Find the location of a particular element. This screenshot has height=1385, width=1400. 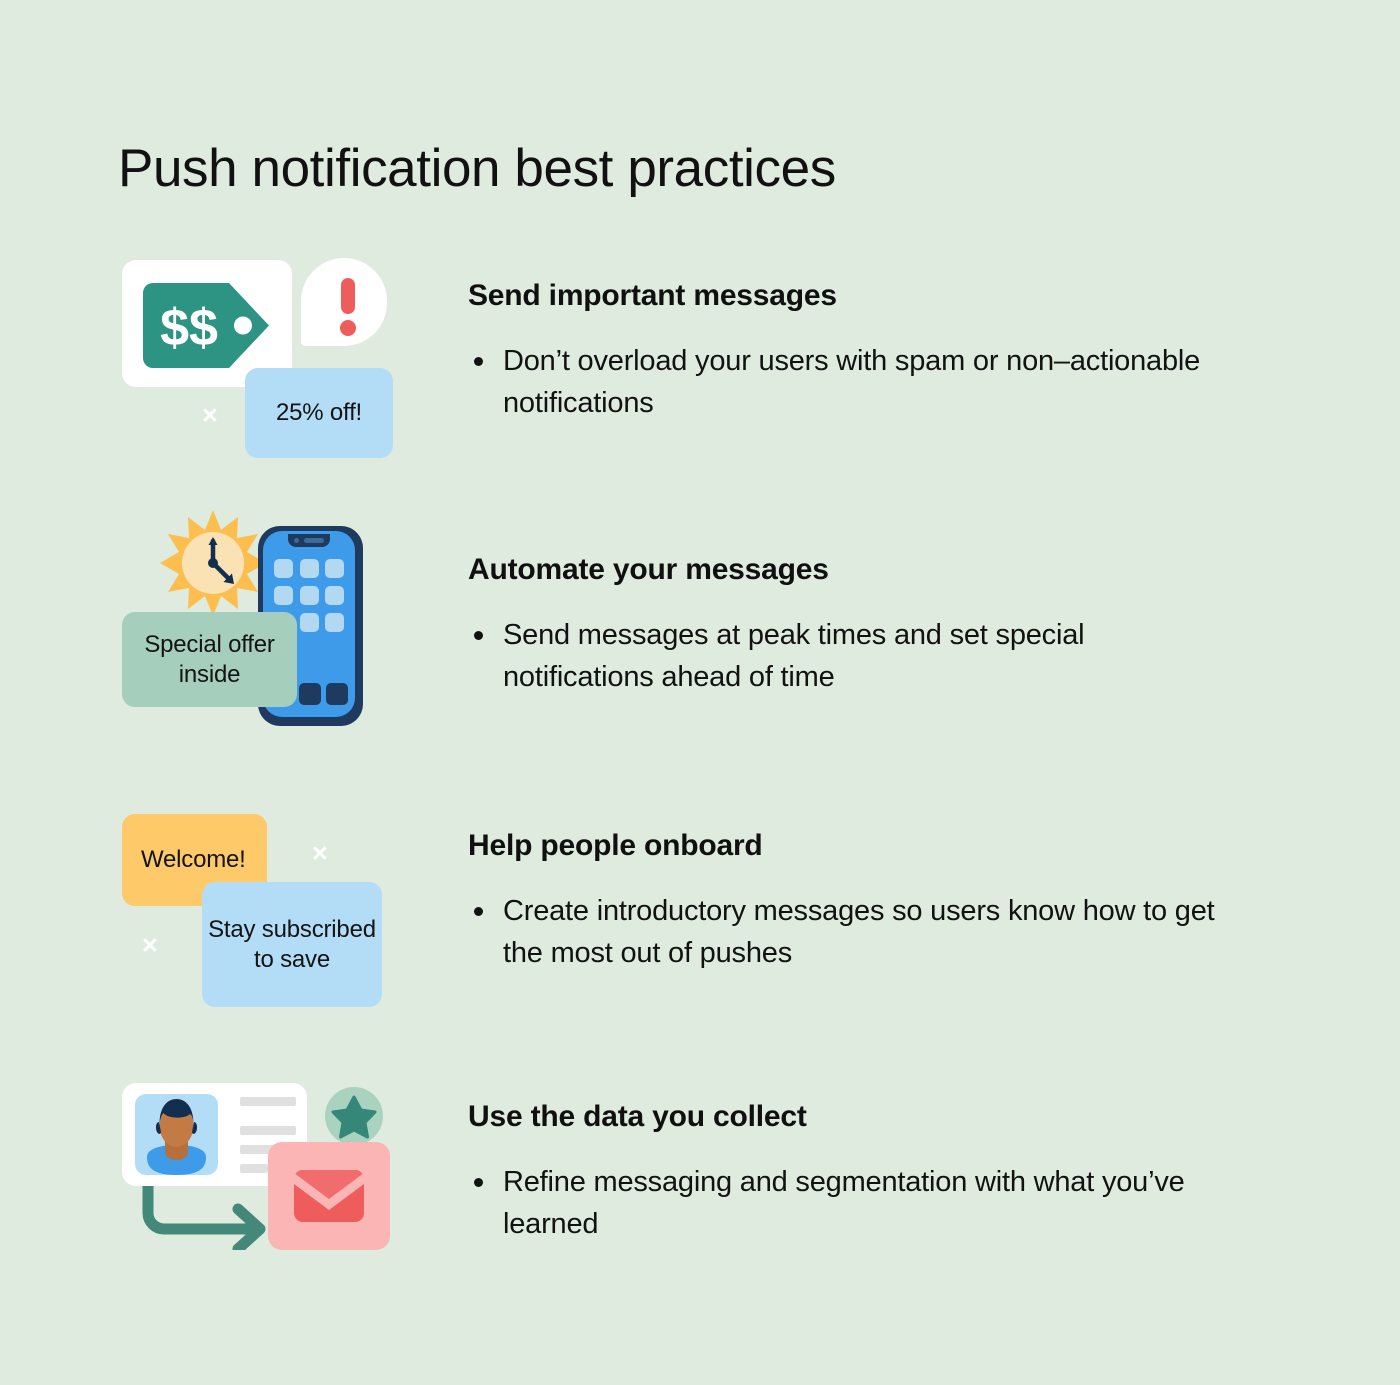

star-icon is located at coordinates (354, 1117).